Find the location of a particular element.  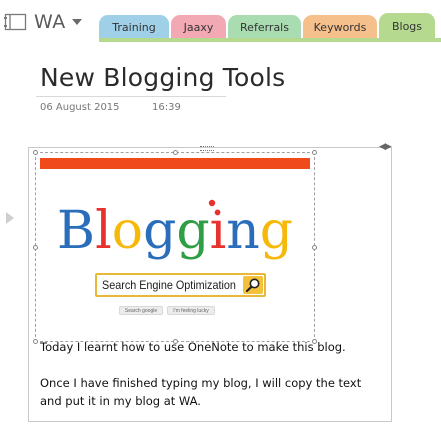

tab-label: Referrals is located at coordinates (264, 27).